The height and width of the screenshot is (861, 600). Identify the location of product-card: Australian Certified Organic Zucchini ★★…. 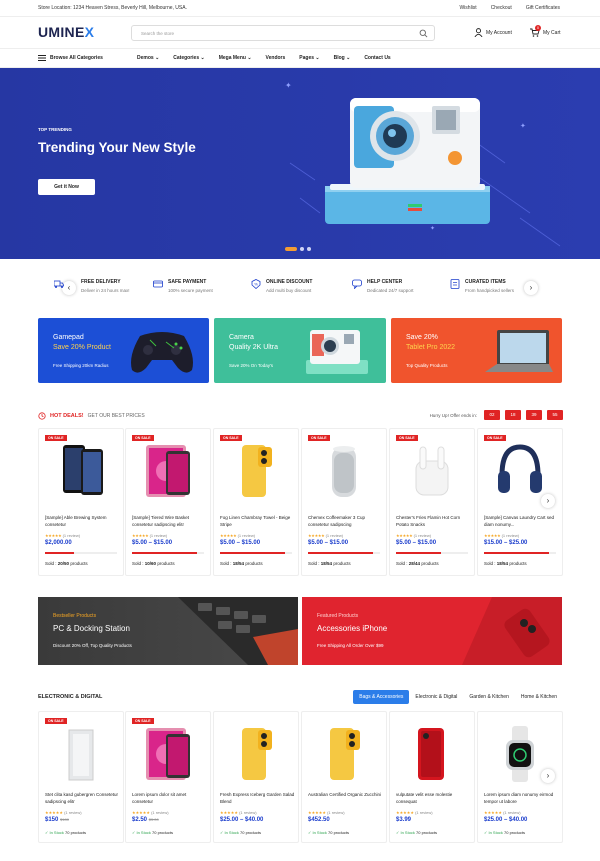
(344, 777).